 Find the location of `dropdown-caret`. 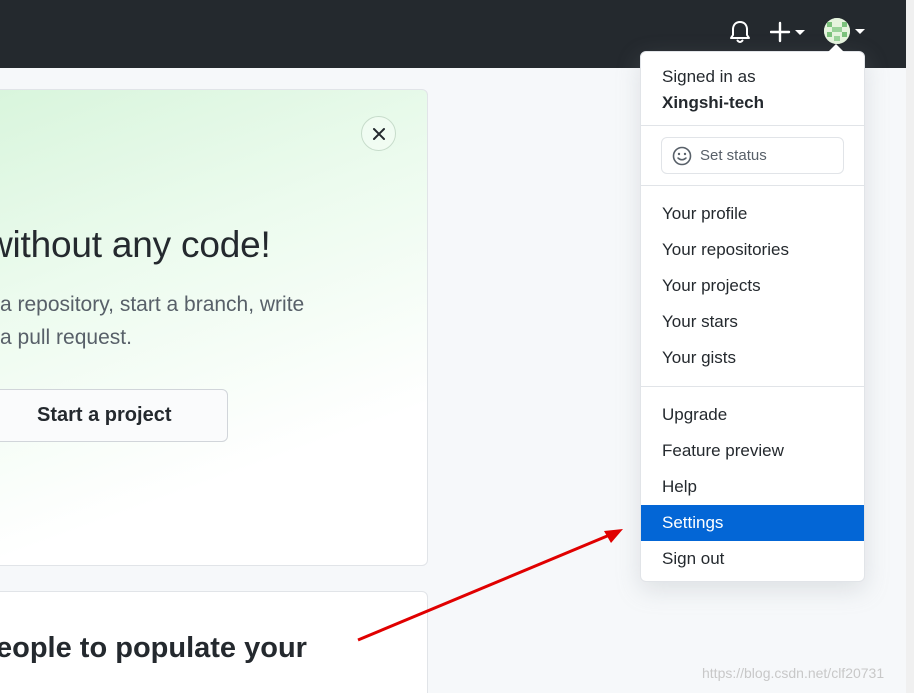

dropdown-caret is located at coordinates (836, 48).